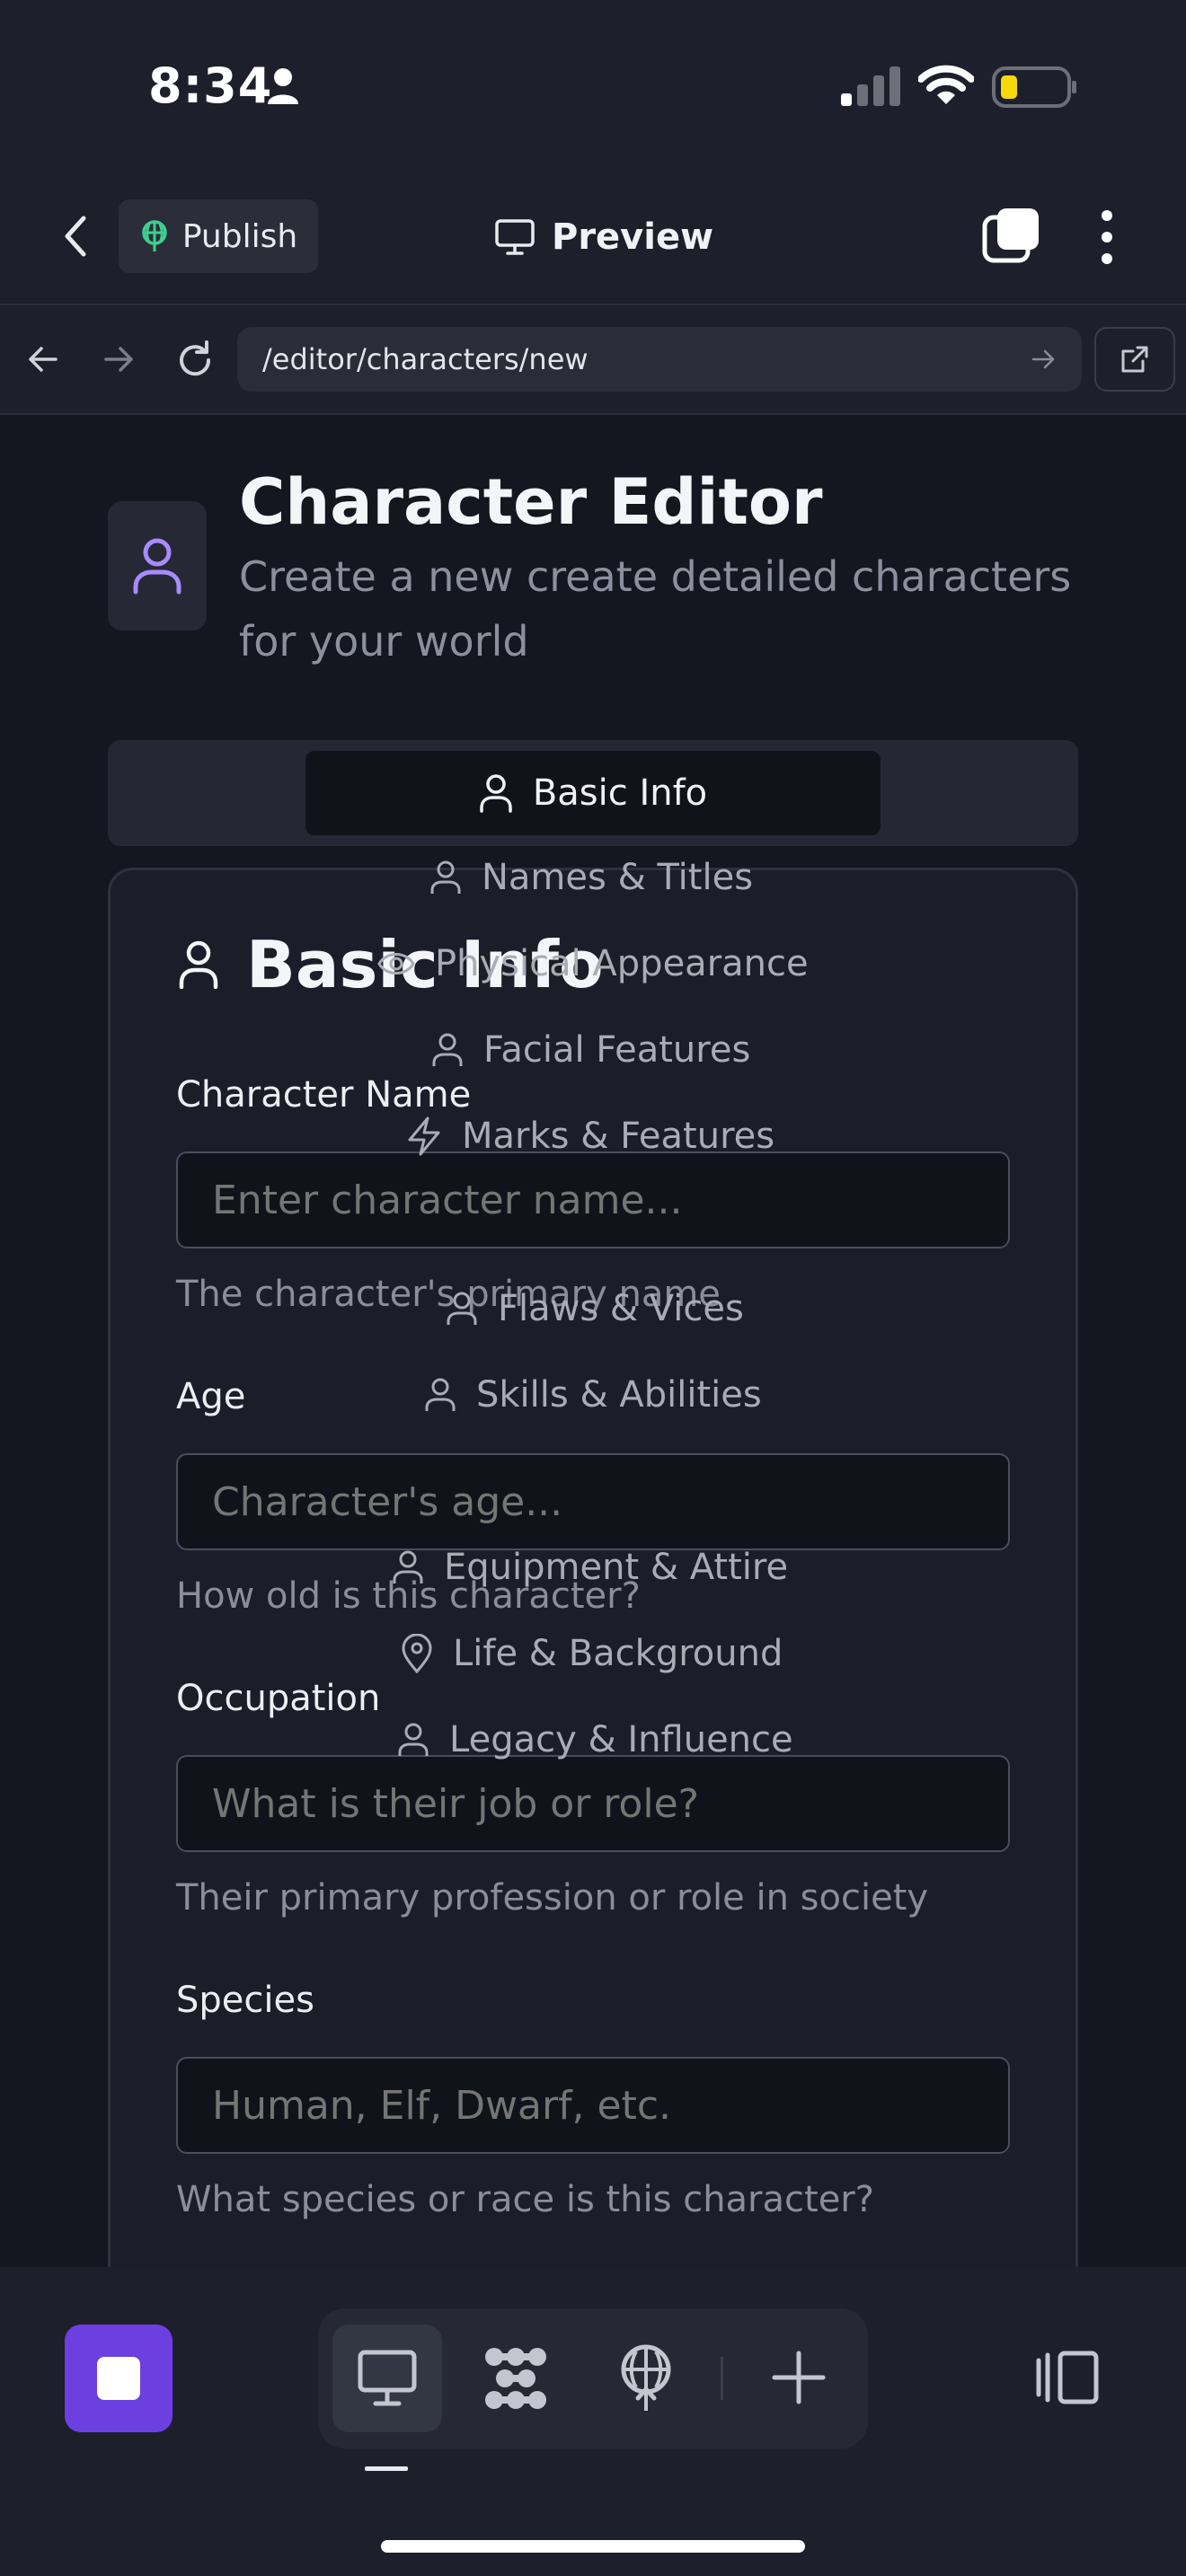 This screenshot has width=1186, height=2576. Describe the element at coordinates (592, 1653) in the screenshot. I see `dropdown-item-life-background: Life & Background` at that location.